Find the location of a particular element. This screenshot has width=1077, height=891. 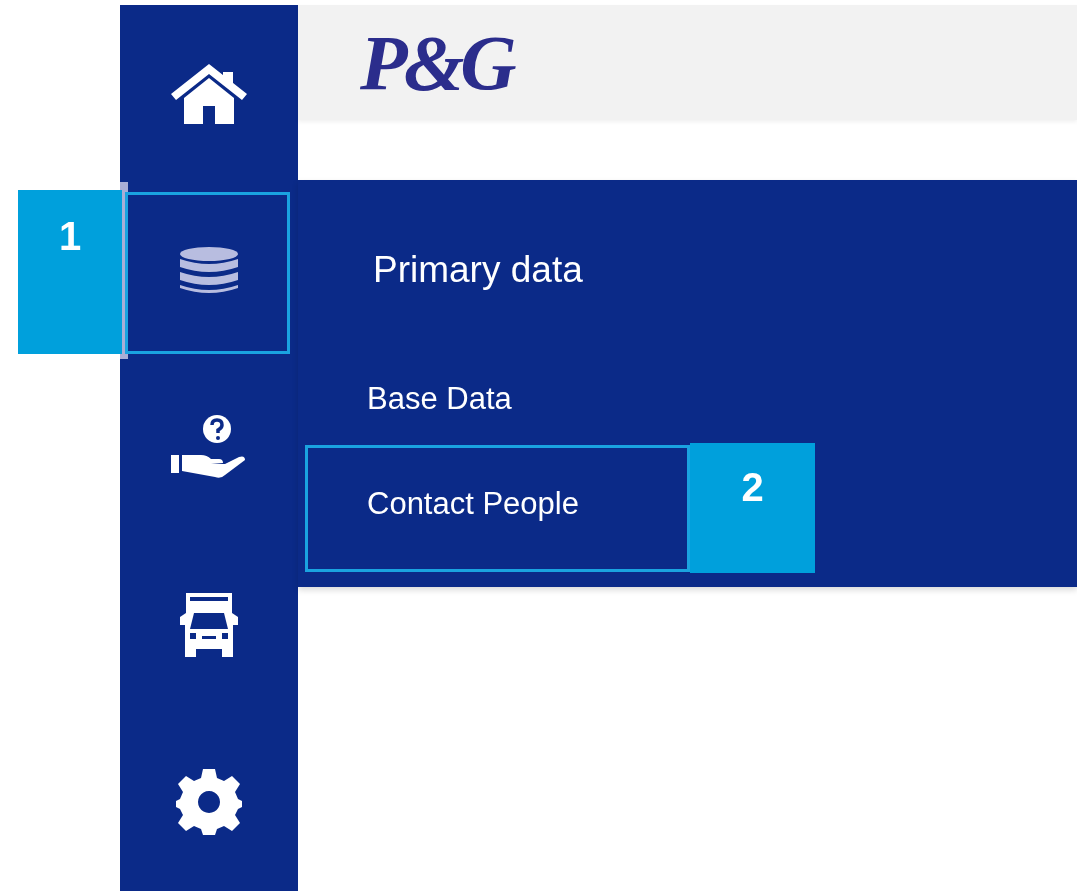

logo: P&G is located at coordinates (436, 62).